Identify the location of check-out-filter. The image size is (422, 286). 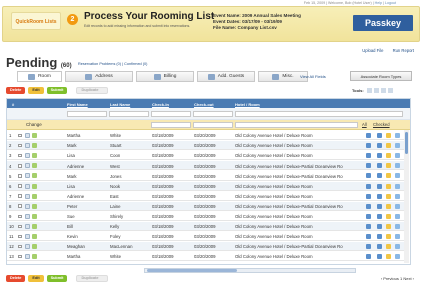
(213, 114).